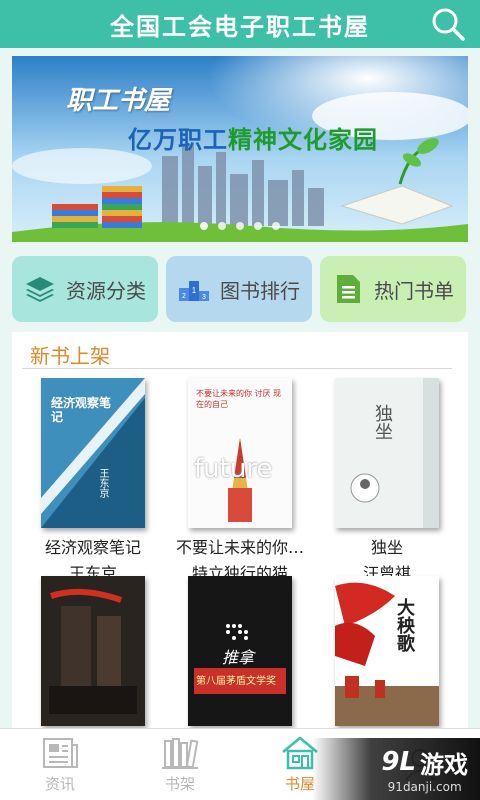  I want to click on nav-label-bookshelf: 书架, so click(179, 784).